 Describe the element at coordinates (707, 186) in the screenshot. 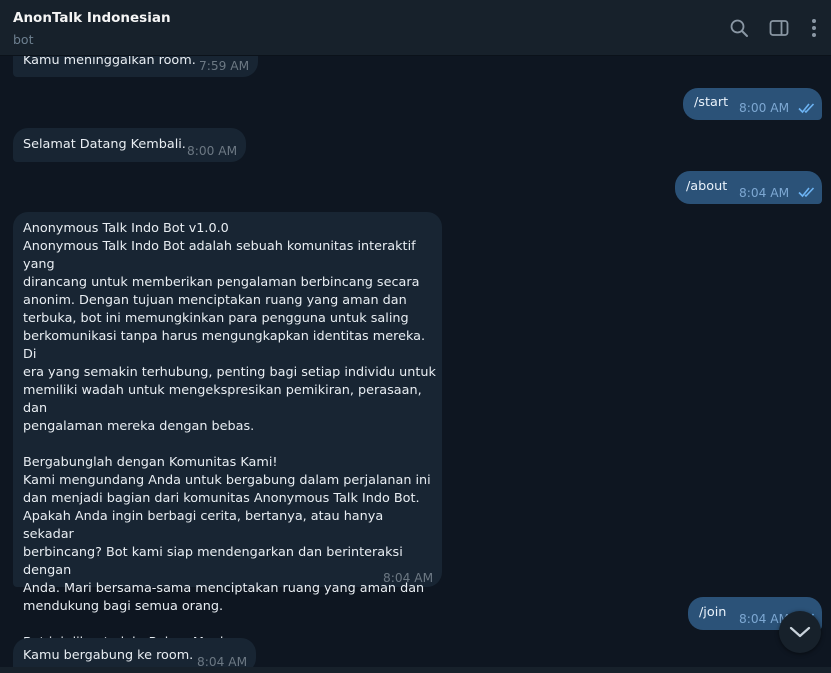

I see `message-text: /about` at that location.